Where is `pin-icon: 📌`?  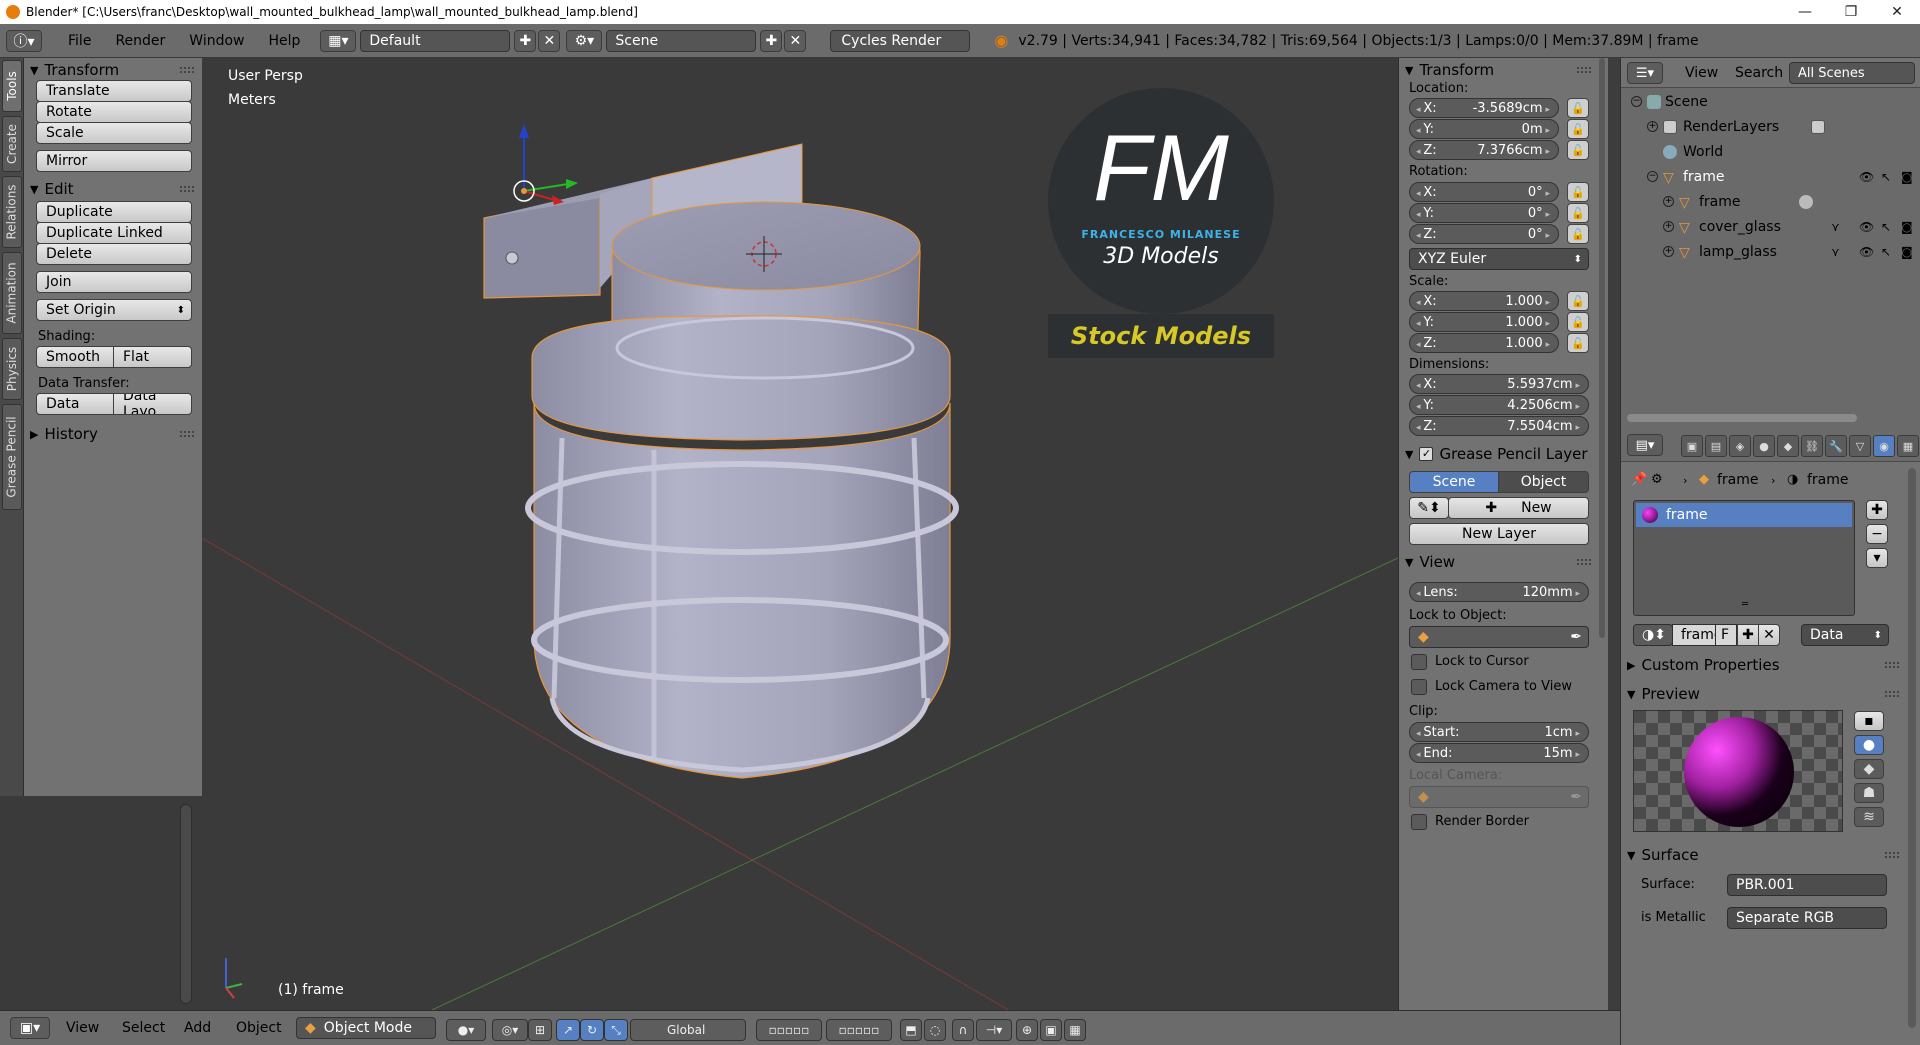 pin-icon: 📌 is located at coordinates (1639, 479).